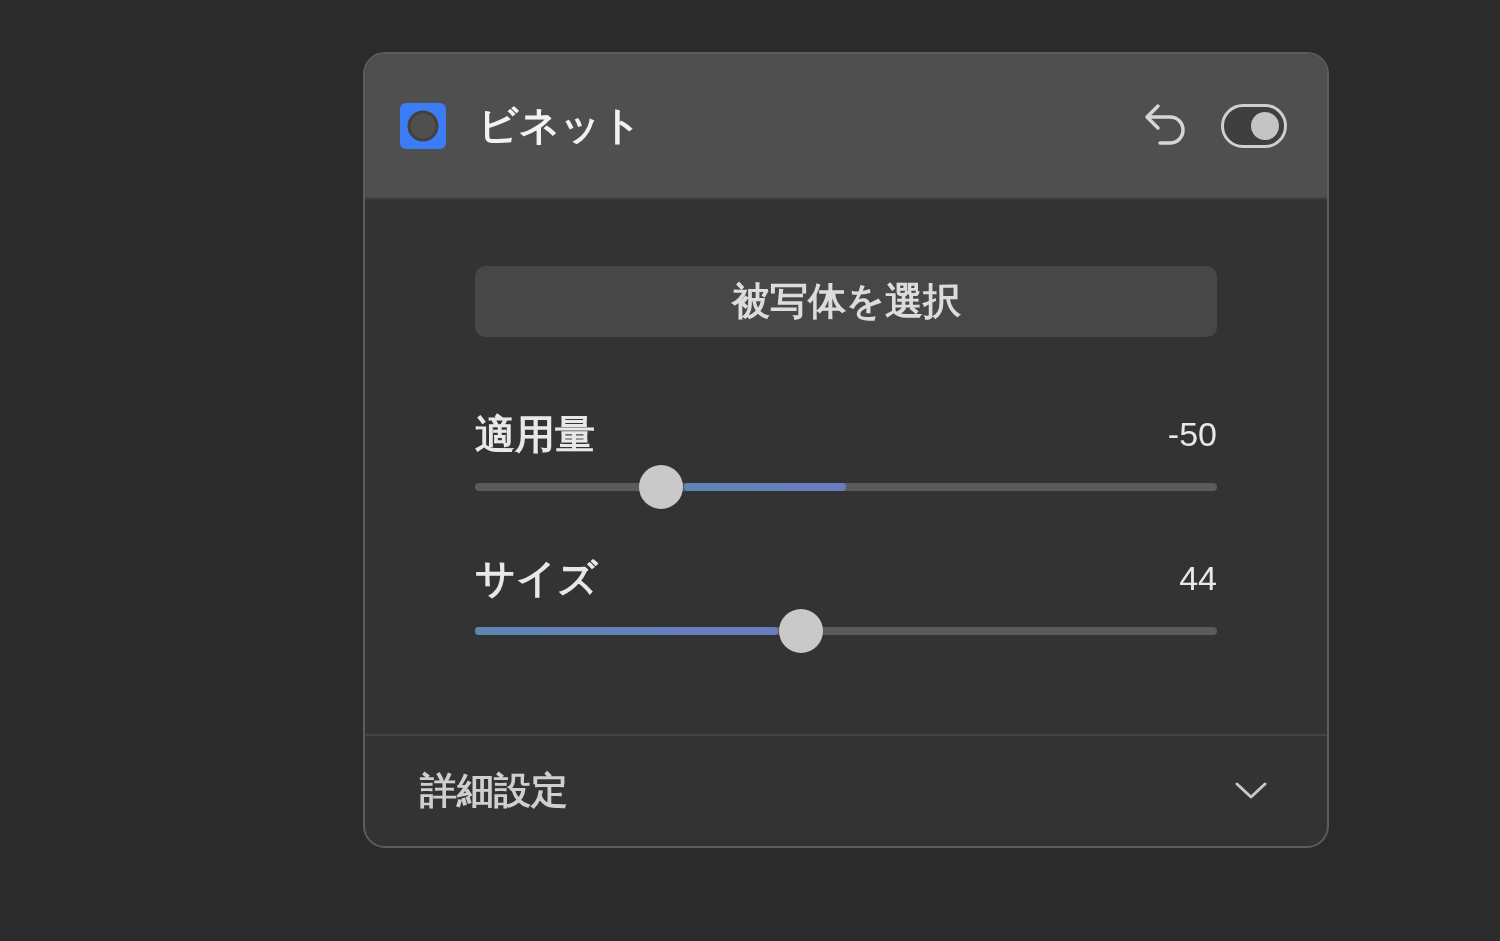 The height and width of the screenshot is (941, 1500). Describe the element at coordinates (846, 301) in the screenshot. I see `select-subject-button: 被写体を選択` at that location.